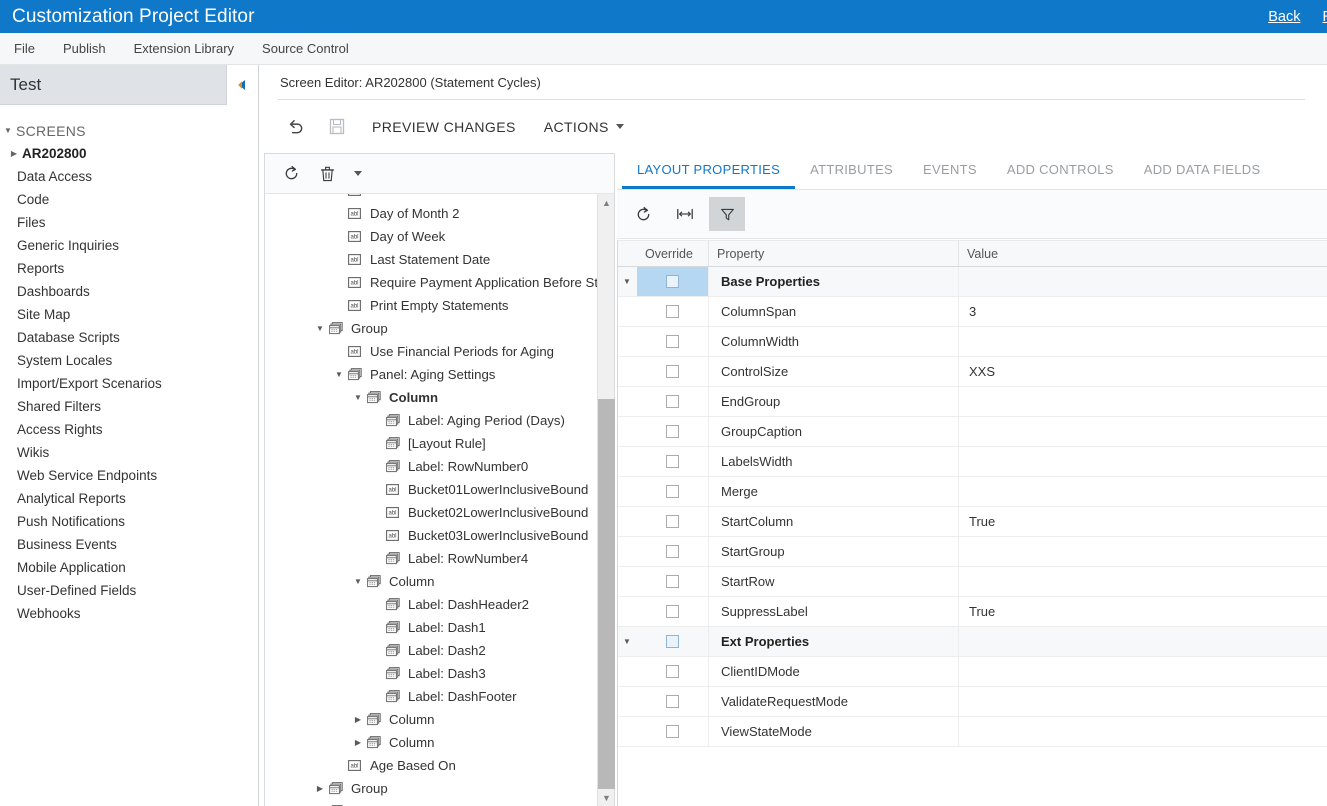  Describe the element at coordinates (129, 452) in the screenshot. I see `sidebar-item-wikis: Wikis` at that location.